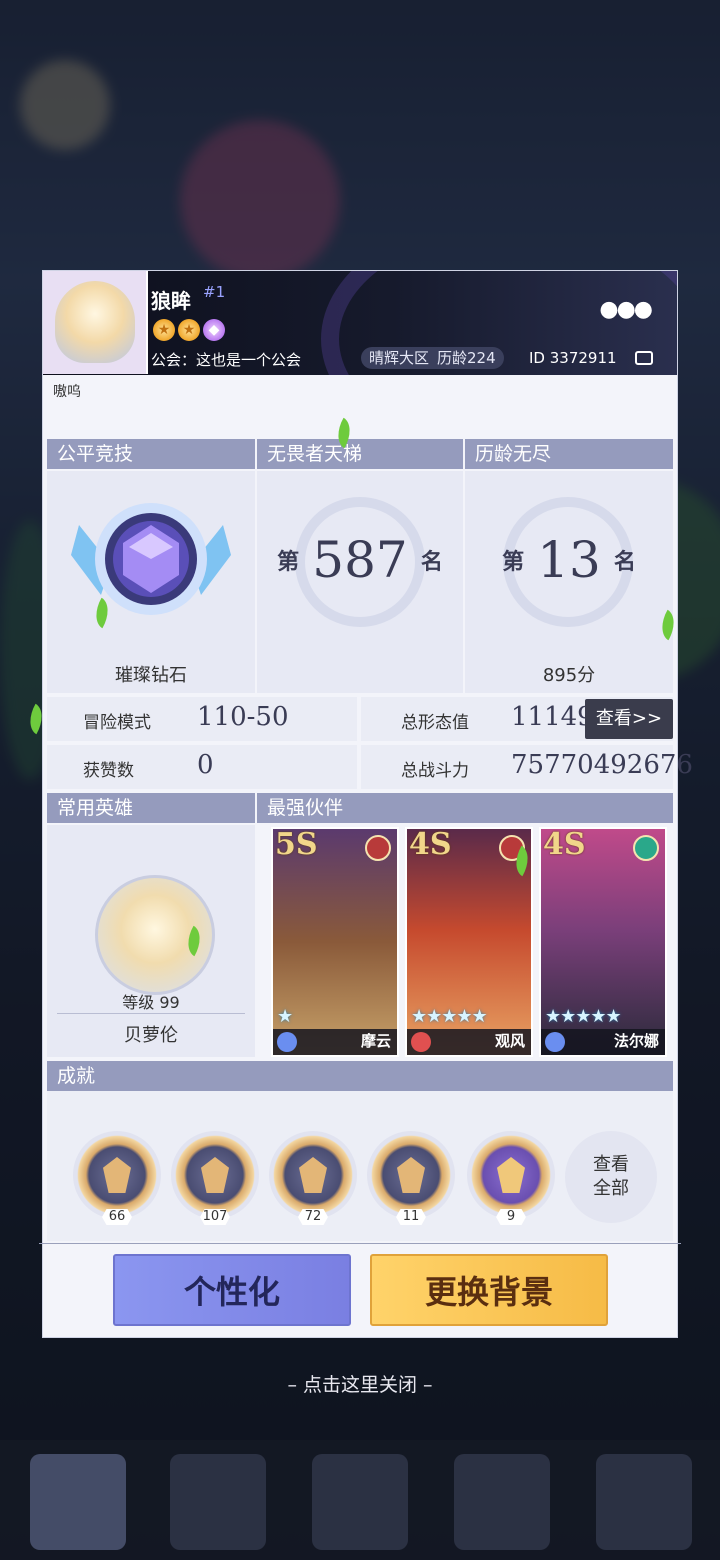 The image size is (720, 1560). What do you see at coordinates (411, 1217) in the screenshot?
I see `achievement-count: 11` at bounding box center [411, 1217].